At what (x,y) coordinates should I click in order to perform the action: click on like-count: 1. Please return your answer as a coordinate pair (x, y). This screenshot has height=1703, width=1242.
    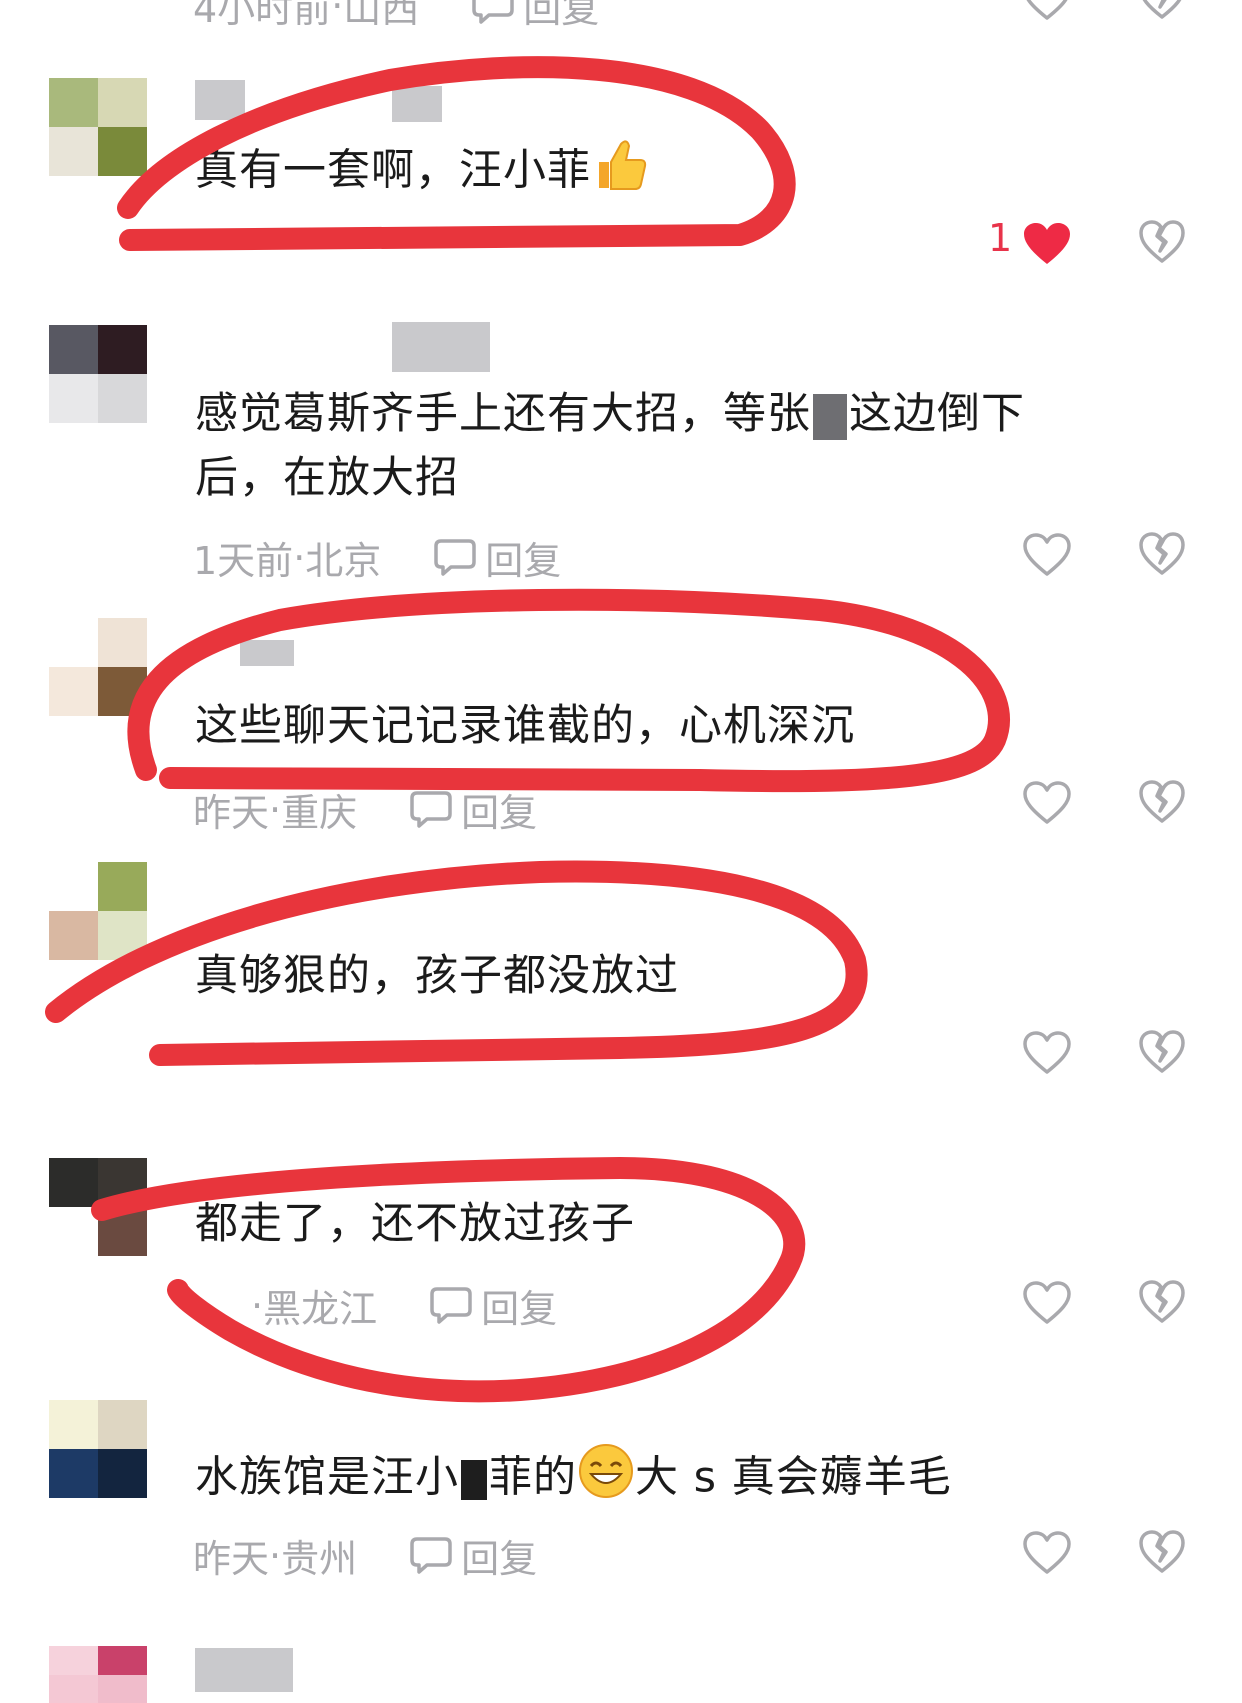
    Looking at the image, I should click on (1000, 238).